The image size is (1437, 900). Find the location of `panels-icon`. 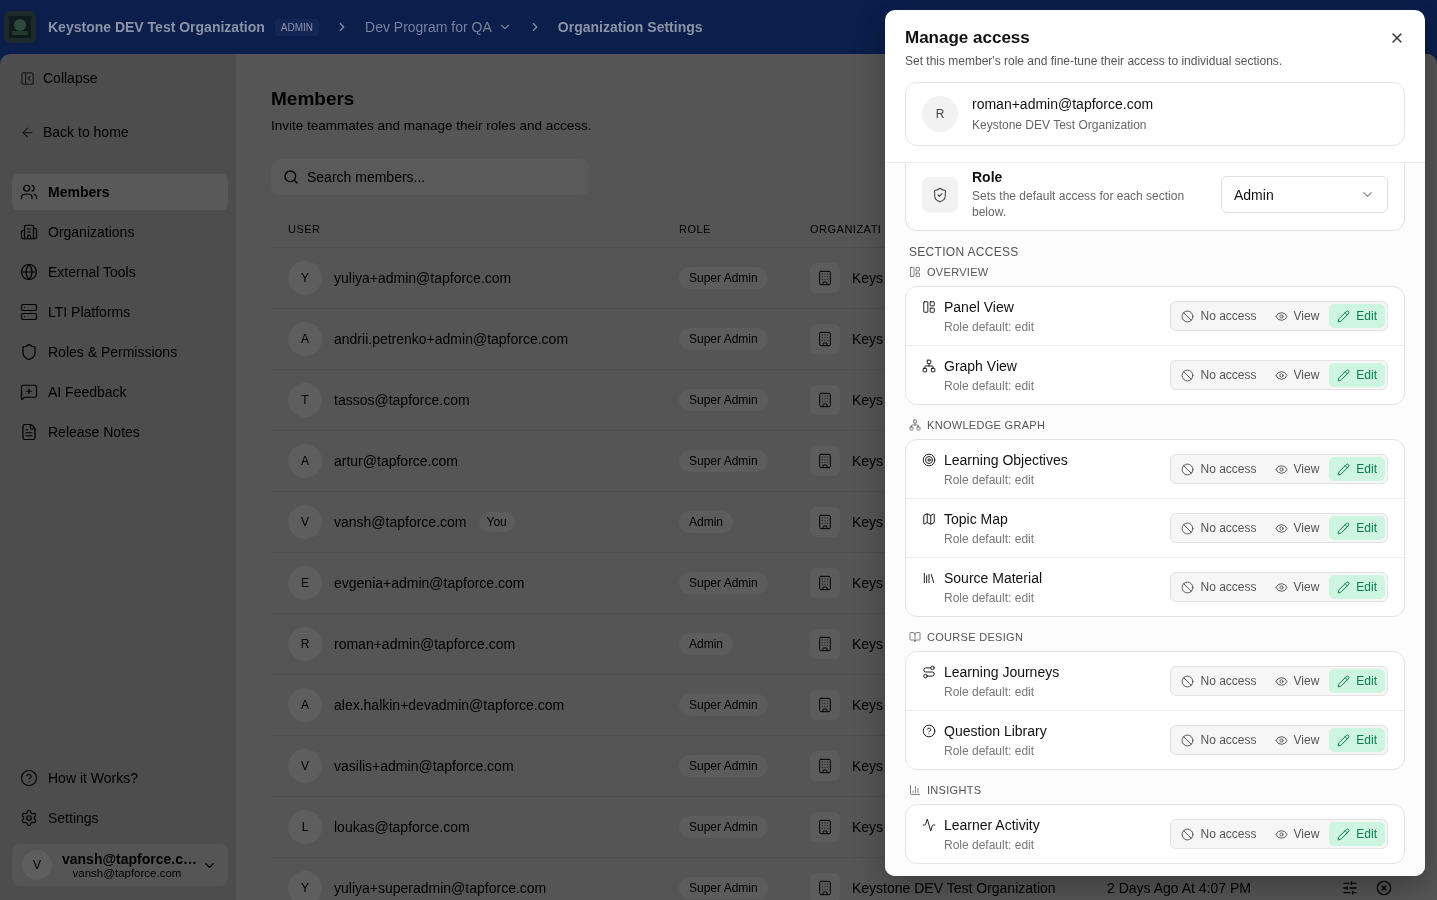

panels-icon is located at coordinates (915, 272).